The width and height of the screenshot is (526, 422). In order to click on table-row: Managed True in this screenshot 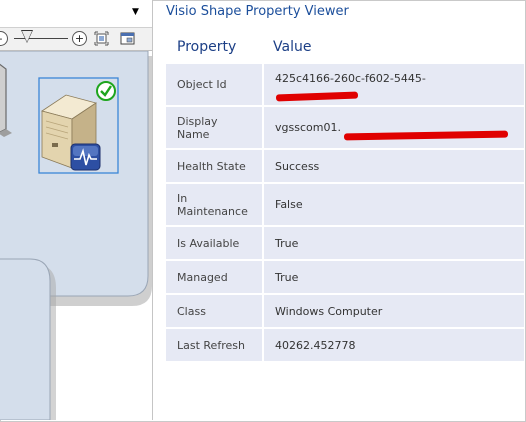, I will do `click(345, 278)`.